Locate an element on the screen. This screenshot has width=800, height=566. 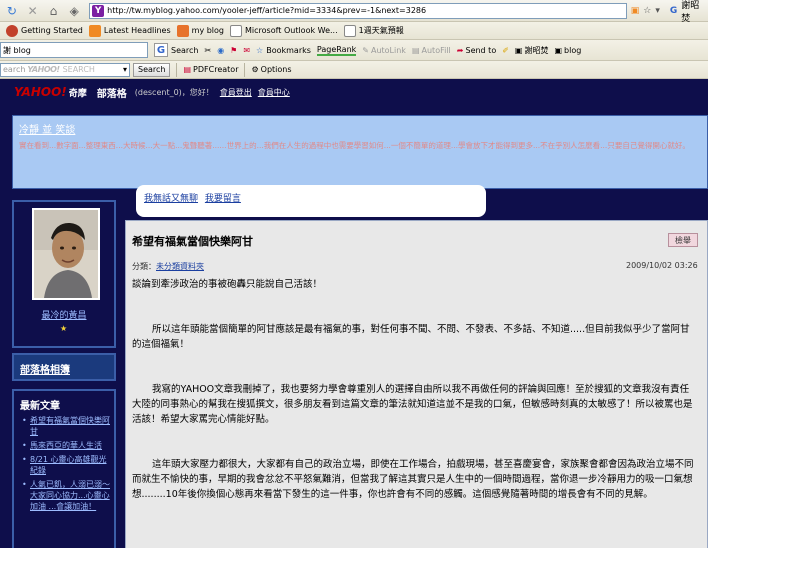
bookmark-getting-started: Getting Started is located at coordinates (44, 30).